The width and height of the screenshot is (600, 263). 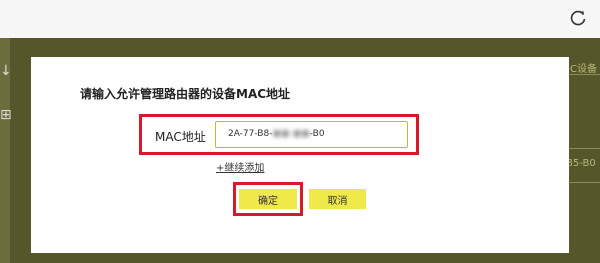 I want to click on grid-icon: ⊞, so click(x=6, y=115).